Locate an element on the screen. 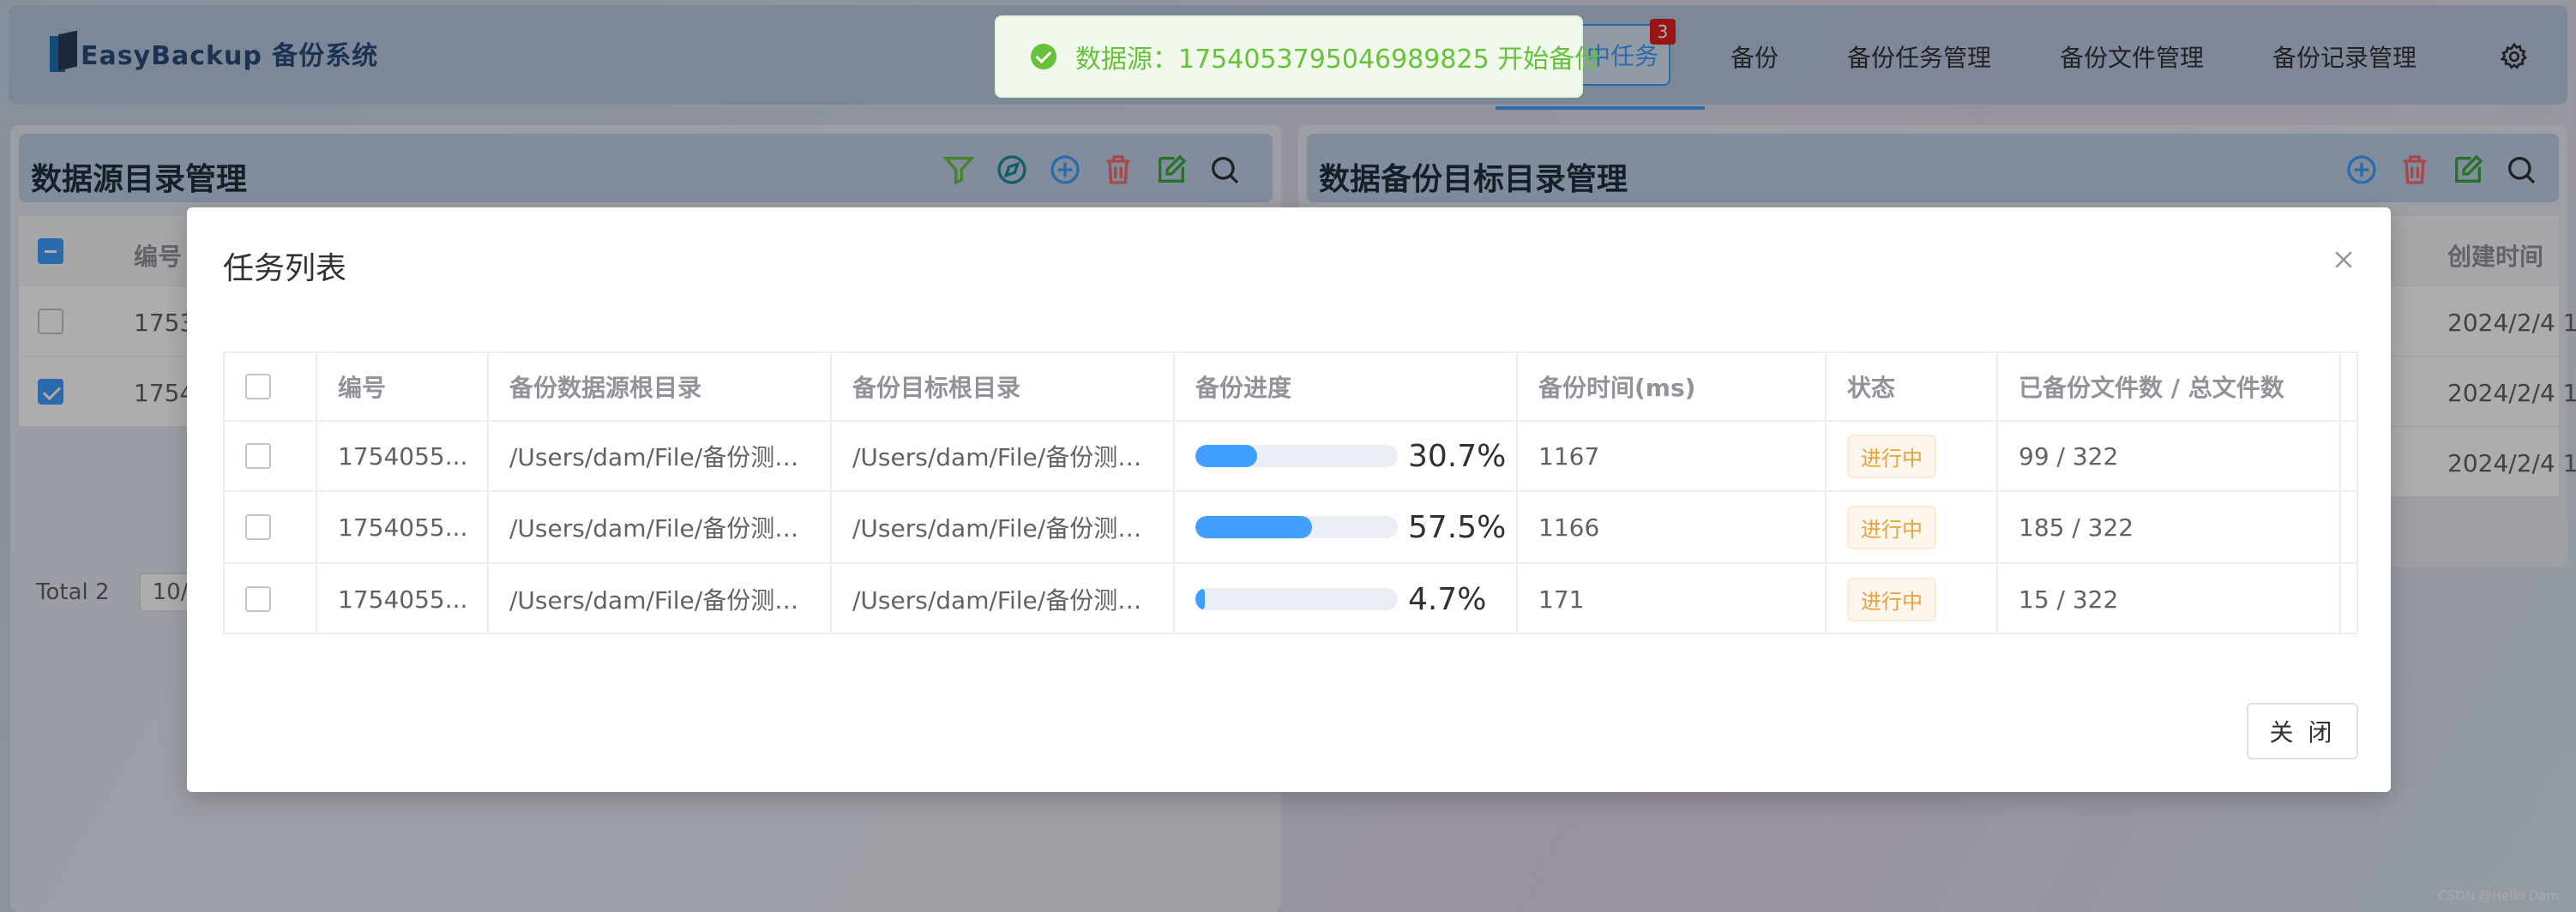 The image size is (2576, 912). backup-time: 1166 is located at coordinates (1672, 527).